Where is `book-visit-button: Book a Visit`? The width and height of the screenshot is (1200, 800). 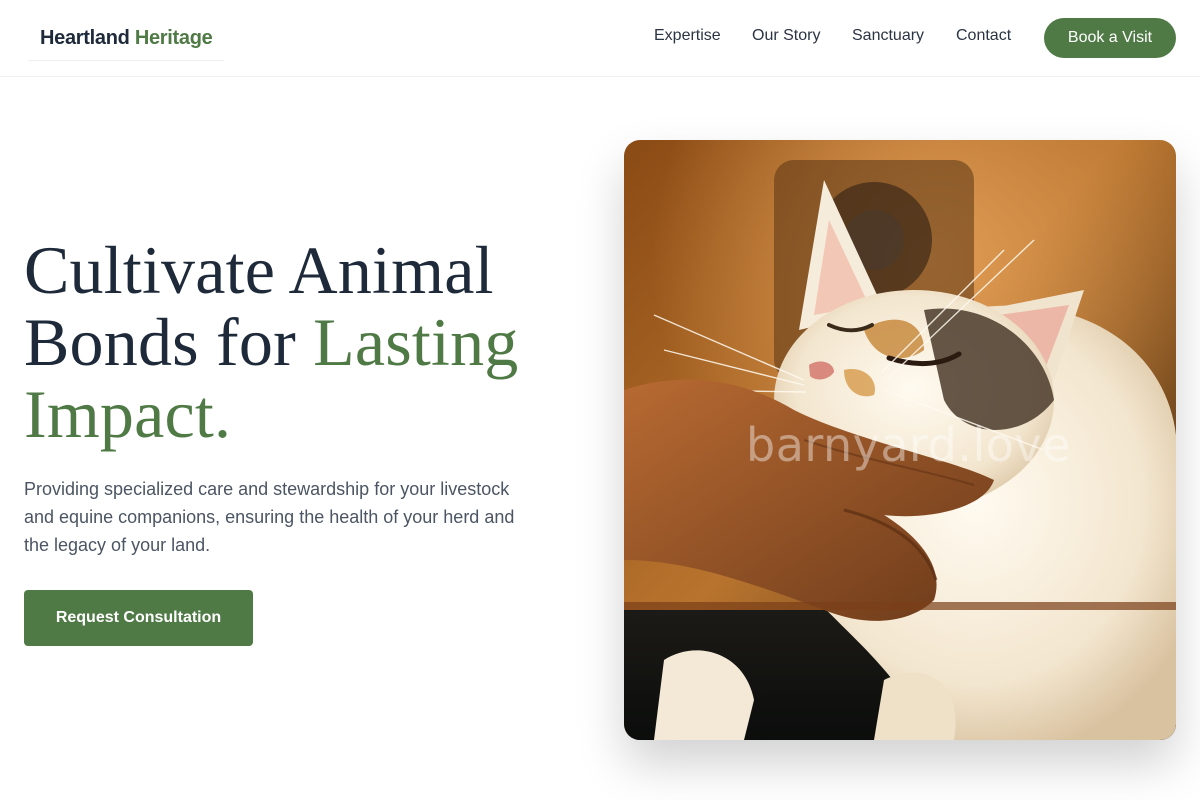
book-visit-button: Book a Visit is located at coordinates (1110, 38).